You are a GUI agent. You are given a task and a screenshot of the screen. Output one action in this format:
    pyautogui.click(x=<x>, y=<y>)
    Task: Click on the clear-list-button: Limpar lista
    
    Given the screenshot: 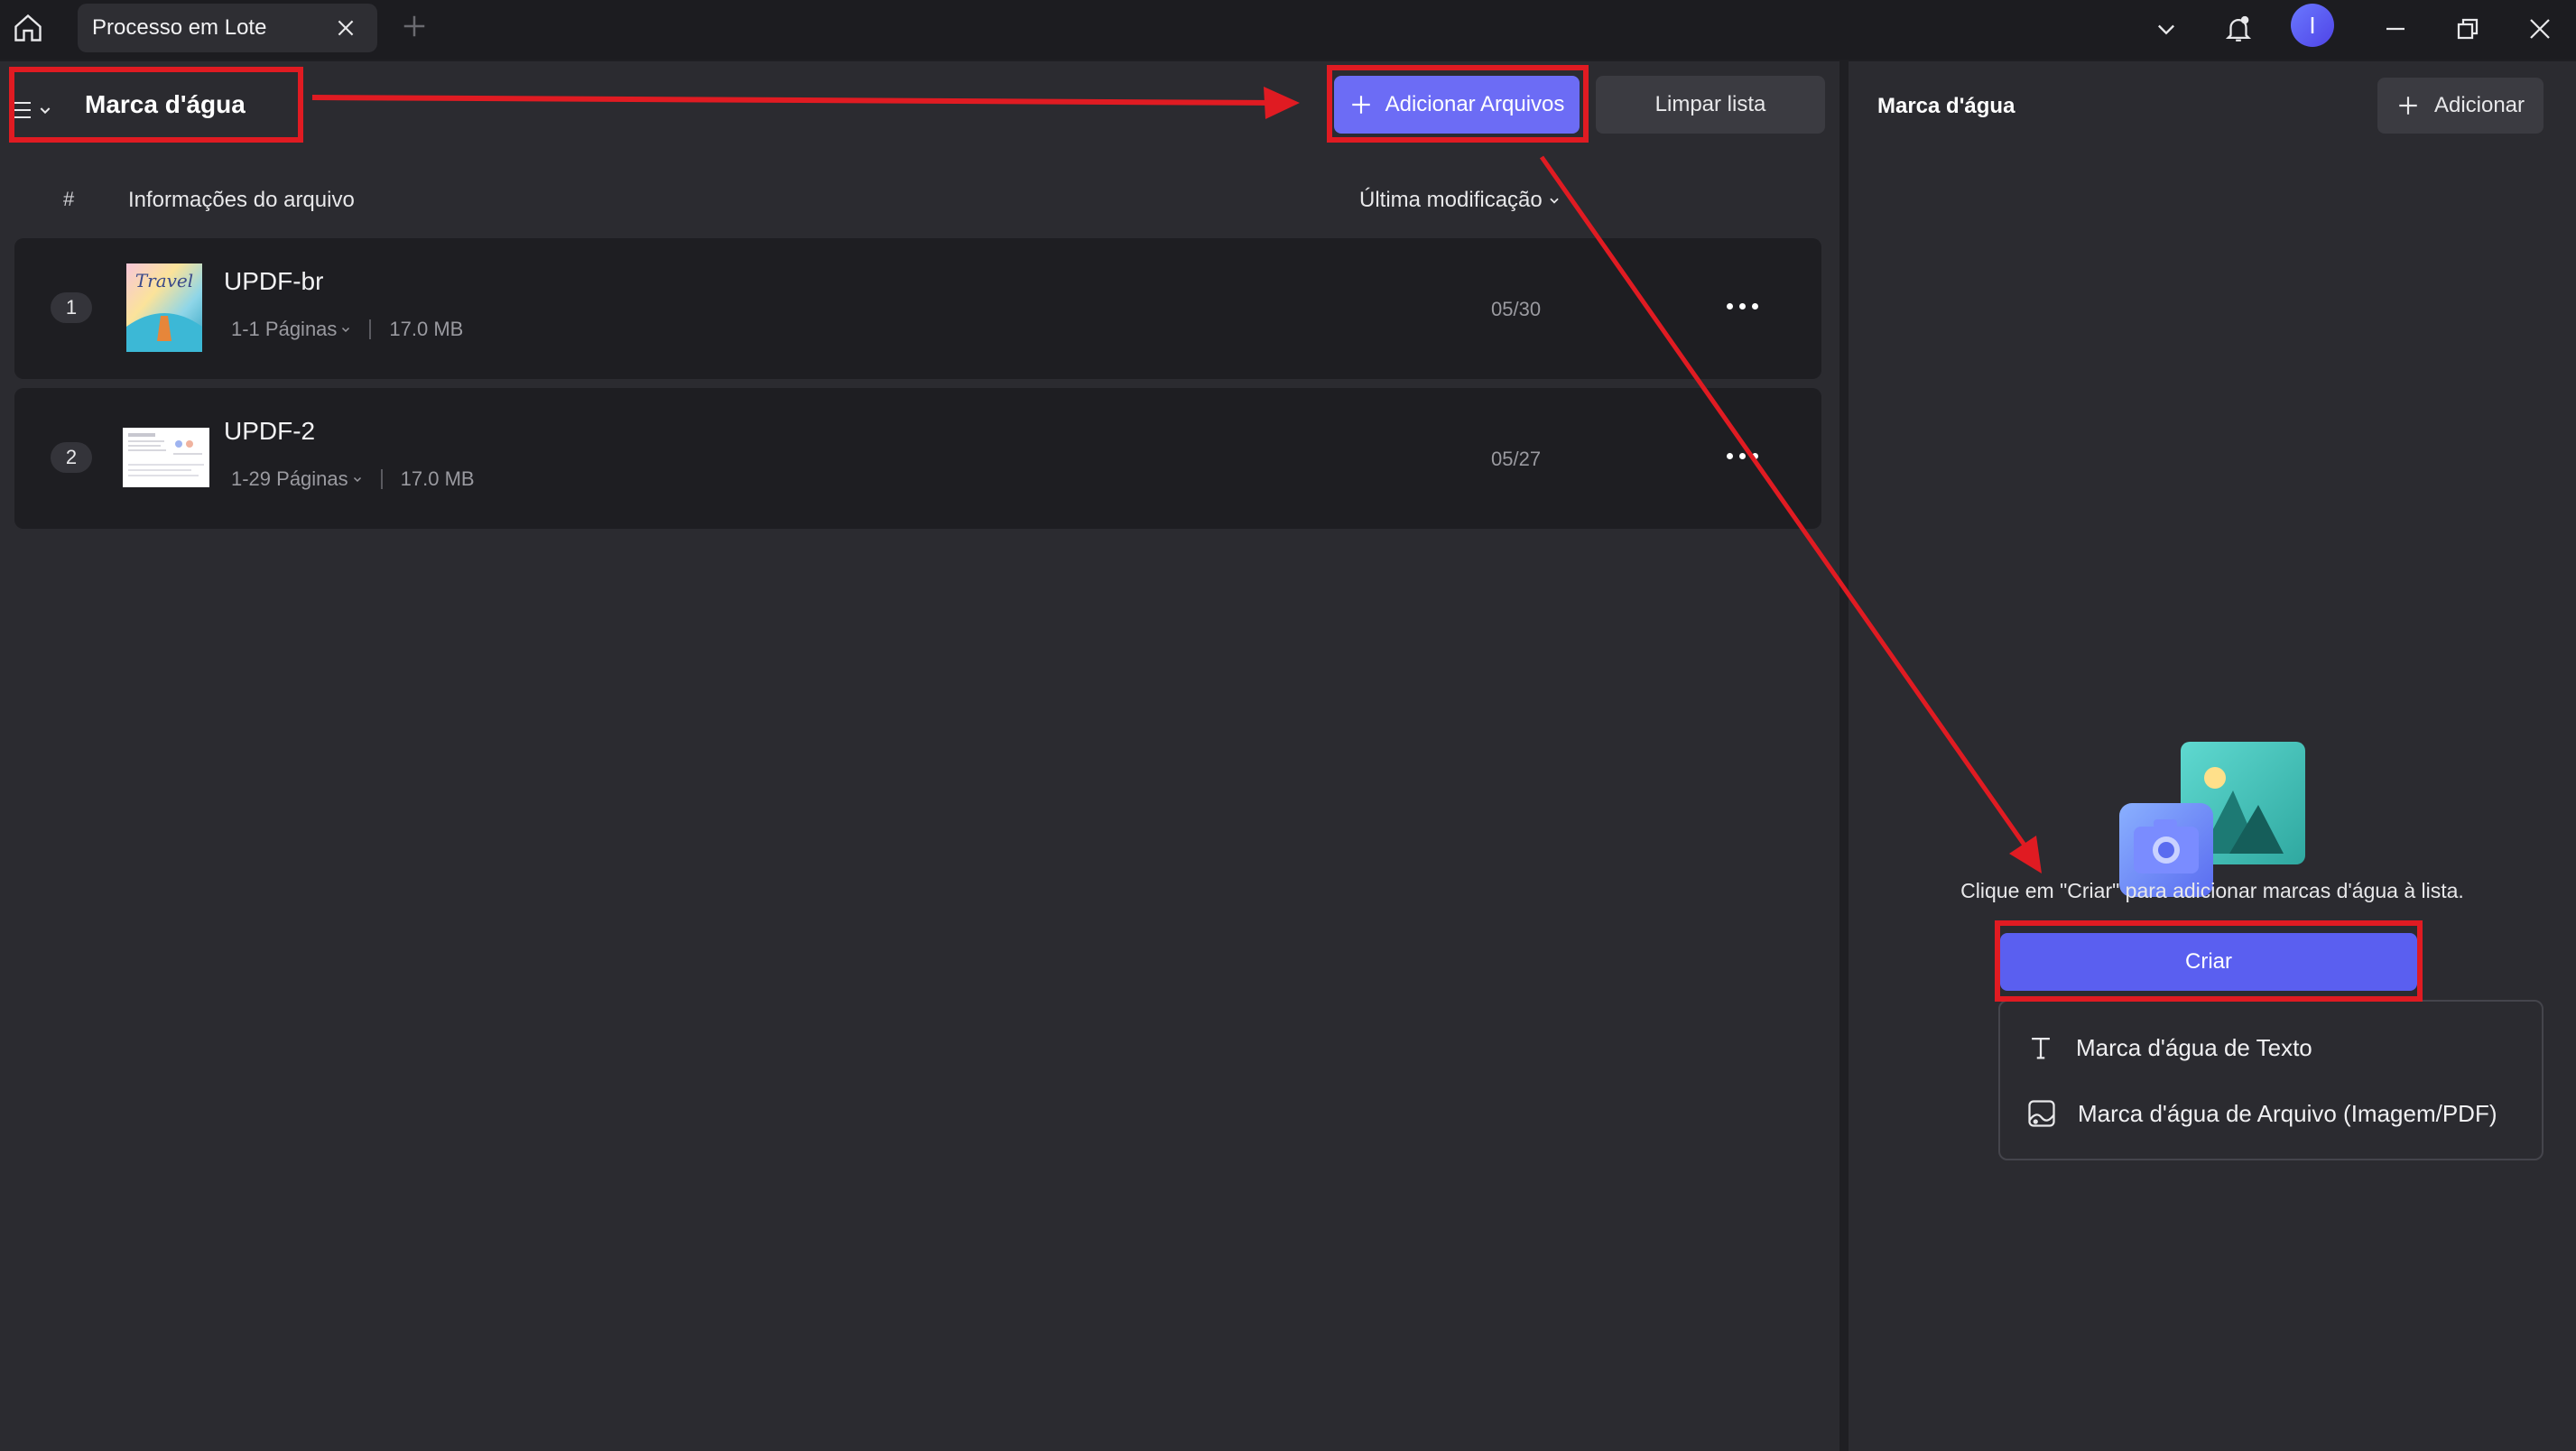 What is the action you would take?
    pyautogui.click(x=1710, y=105)
    